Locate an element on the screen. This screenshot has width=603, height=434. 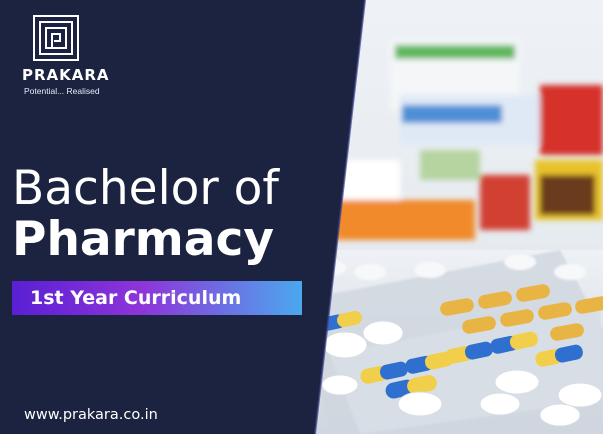
brand-tagline: Potential... Realised is located at coordinates (62, 91).